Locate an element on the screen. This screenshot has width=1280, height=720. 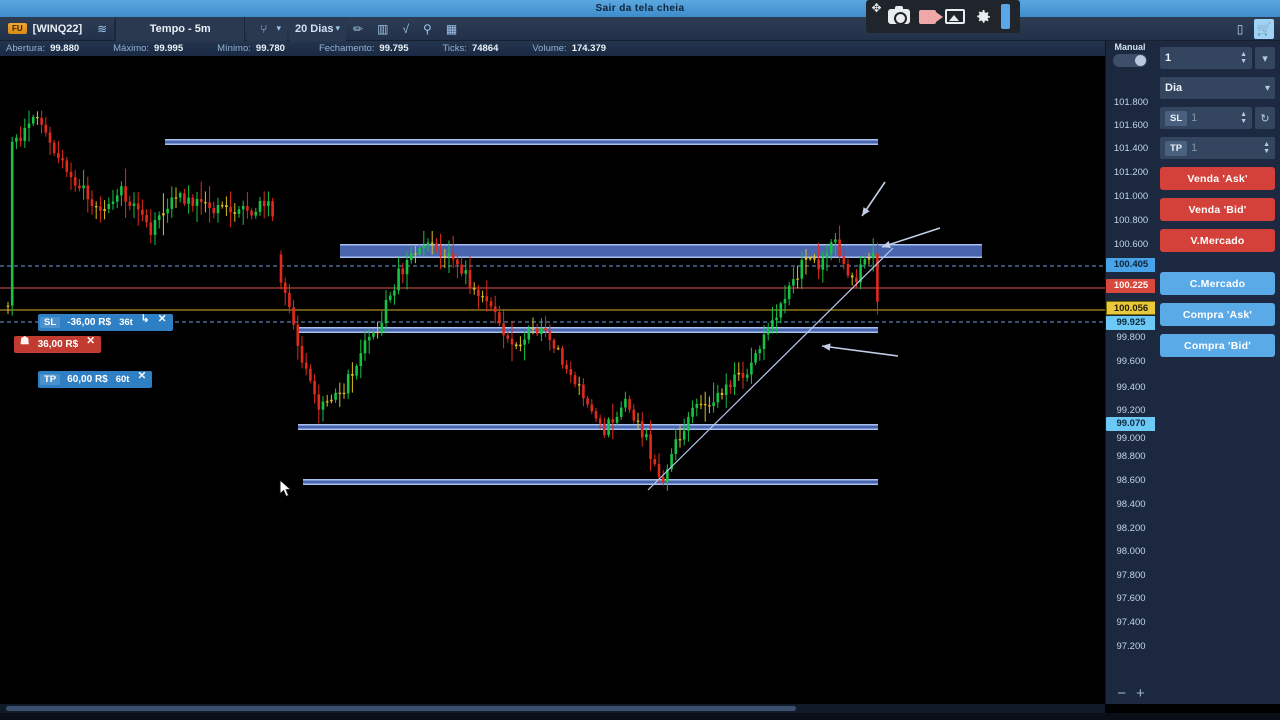
info-value: 174.379 is located at coordinates (589, 48).